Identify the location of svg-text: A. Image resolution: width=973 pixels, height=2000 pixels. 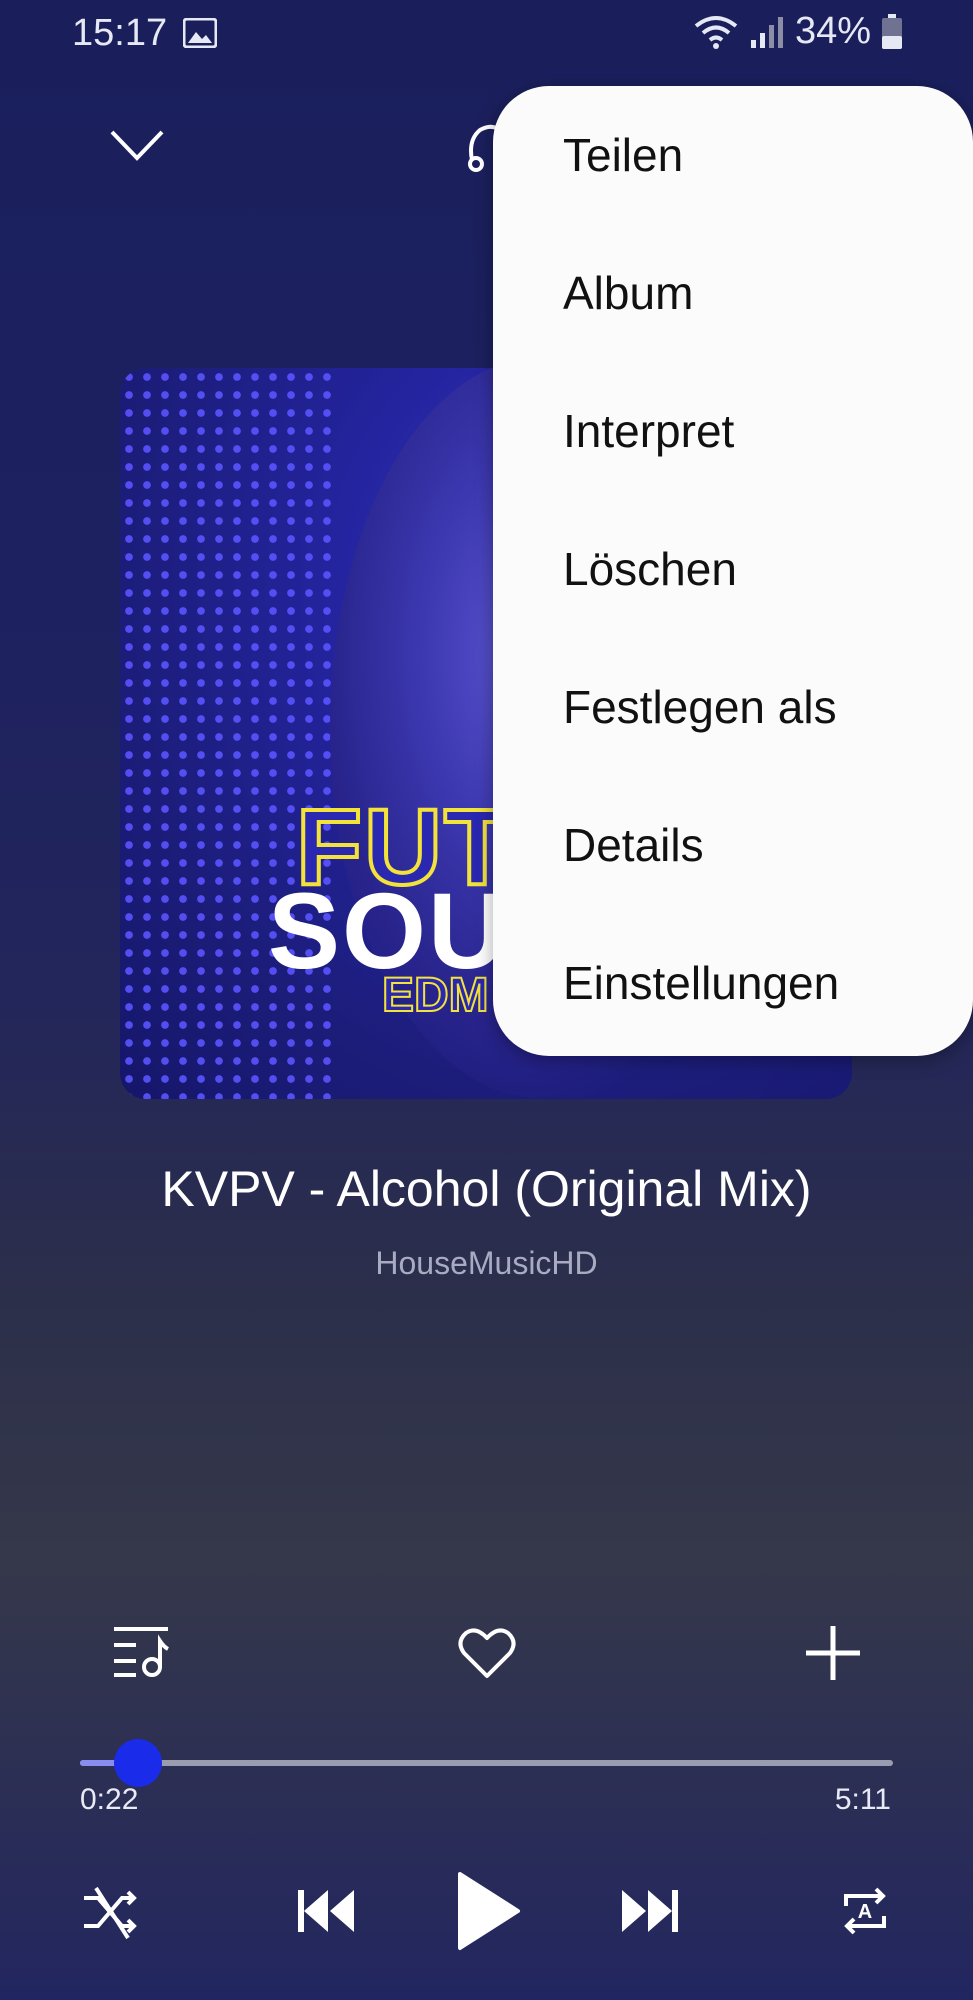
(865, 1912).